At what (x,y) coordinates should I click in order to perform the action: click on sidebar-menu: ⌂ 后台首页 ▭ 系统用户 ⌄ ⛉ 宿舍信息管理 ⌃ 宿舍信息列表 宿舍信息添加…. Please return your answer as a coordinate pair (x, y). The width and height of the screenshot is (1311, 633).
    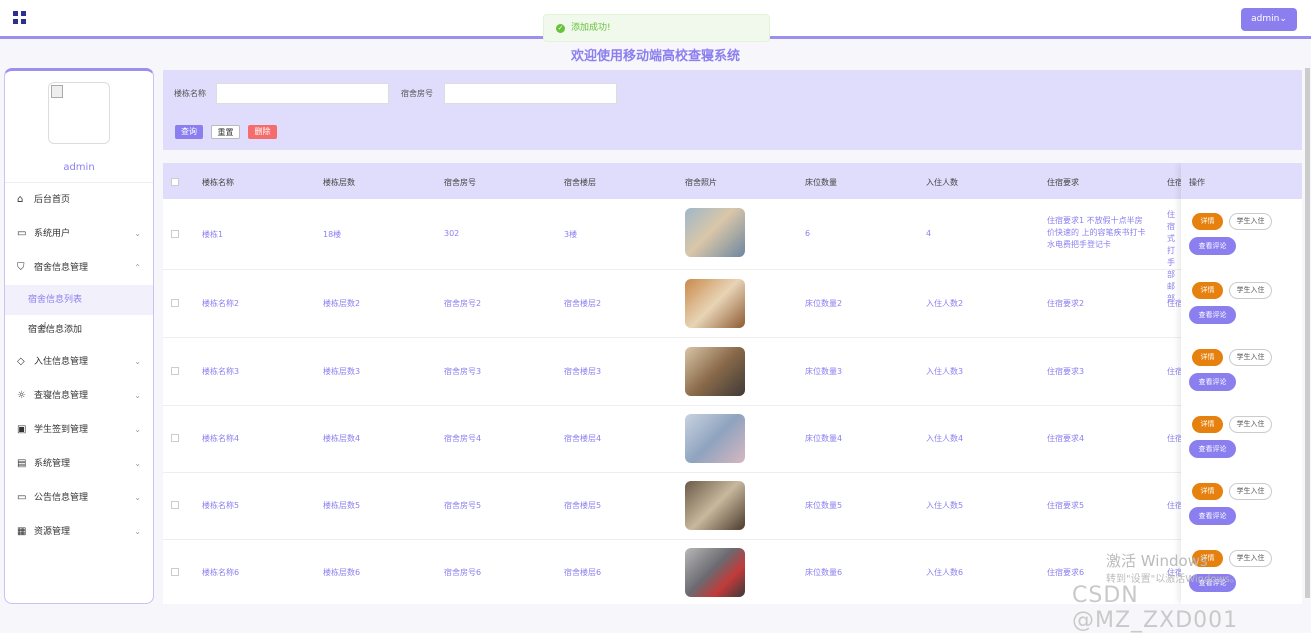
    Looking at the image, I should click on (79, 365).